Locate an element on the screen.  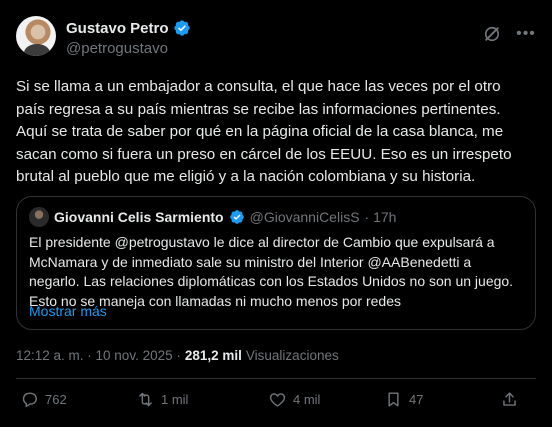
reply-button: 762 is located at coordinates (43, 399).